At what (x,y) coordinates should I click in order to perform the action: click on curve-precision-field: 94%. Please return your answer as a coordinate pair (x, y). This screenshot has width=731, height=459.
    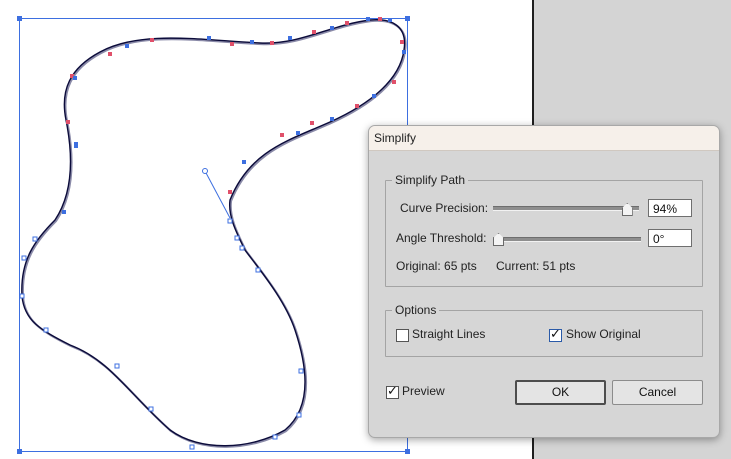
    Looking at the image, I should click on (670, 208).